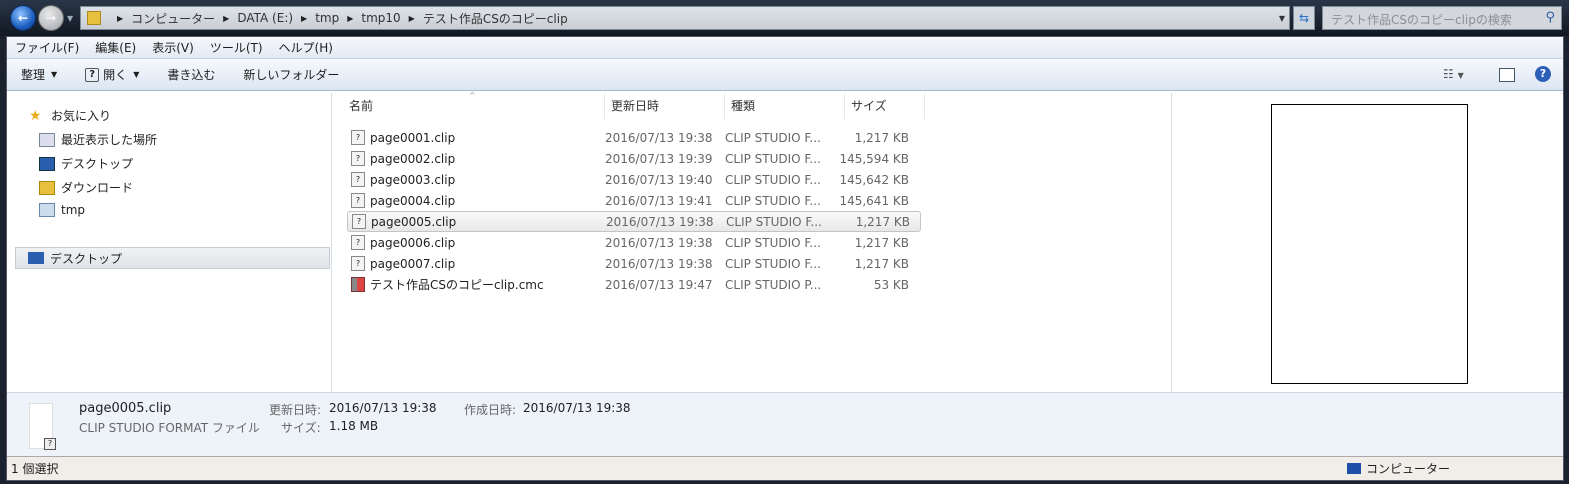 The image size is (1569, 484). What do you see at coordinates (125, 408) in the screenshot?
I see `details-filename: page0005.clip` at bounding box center [125, 408].